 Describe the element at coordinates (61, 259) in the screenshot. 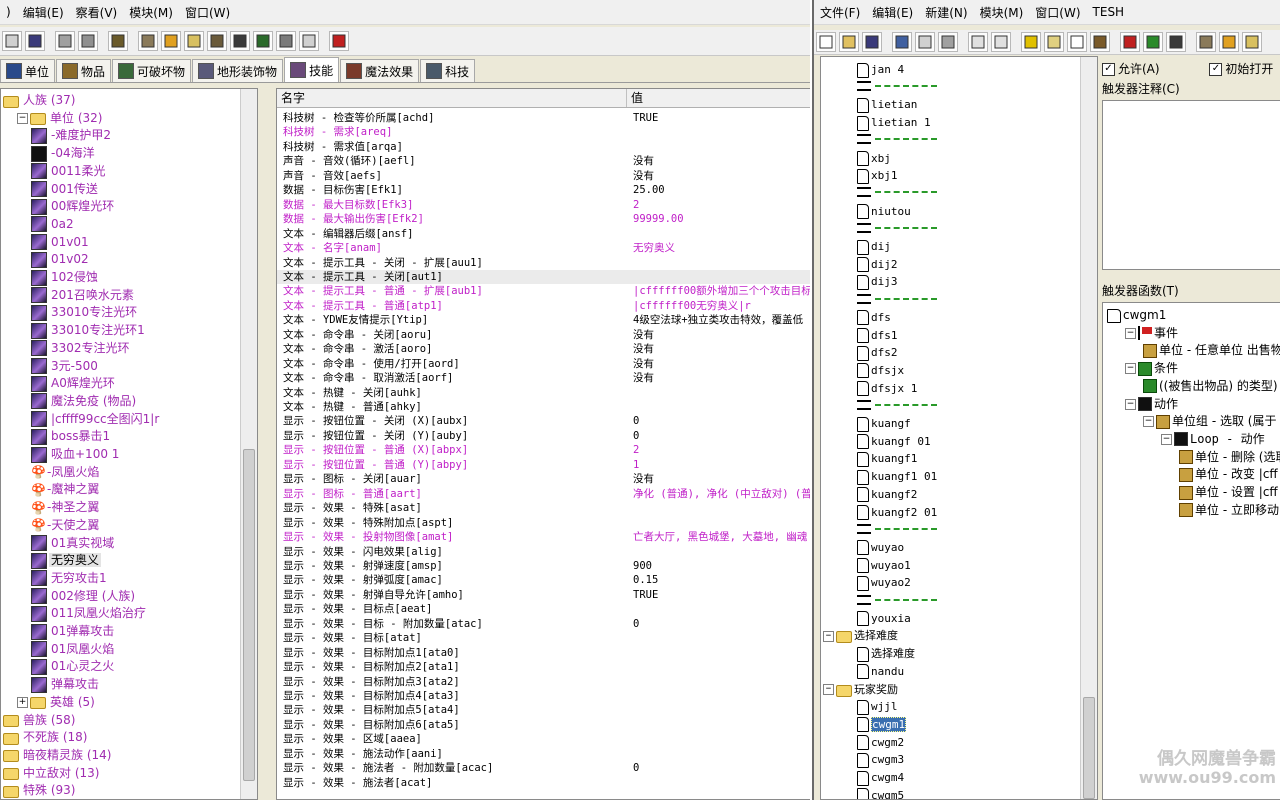

I see `tree-node: 01v02` at that location.